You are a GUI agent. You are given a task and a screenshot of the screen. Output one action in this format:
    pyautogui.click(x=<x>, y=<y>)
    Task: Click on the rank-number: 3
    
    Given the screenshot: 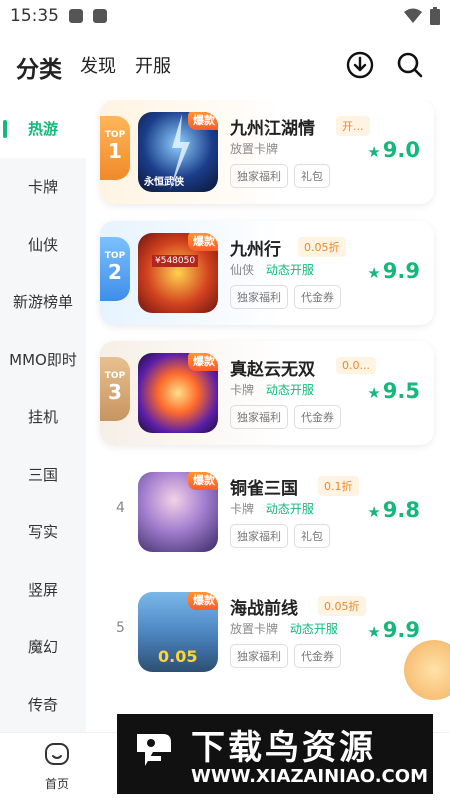 What is the action you would take?
    pyautogui.click(x=115, y=392)
    